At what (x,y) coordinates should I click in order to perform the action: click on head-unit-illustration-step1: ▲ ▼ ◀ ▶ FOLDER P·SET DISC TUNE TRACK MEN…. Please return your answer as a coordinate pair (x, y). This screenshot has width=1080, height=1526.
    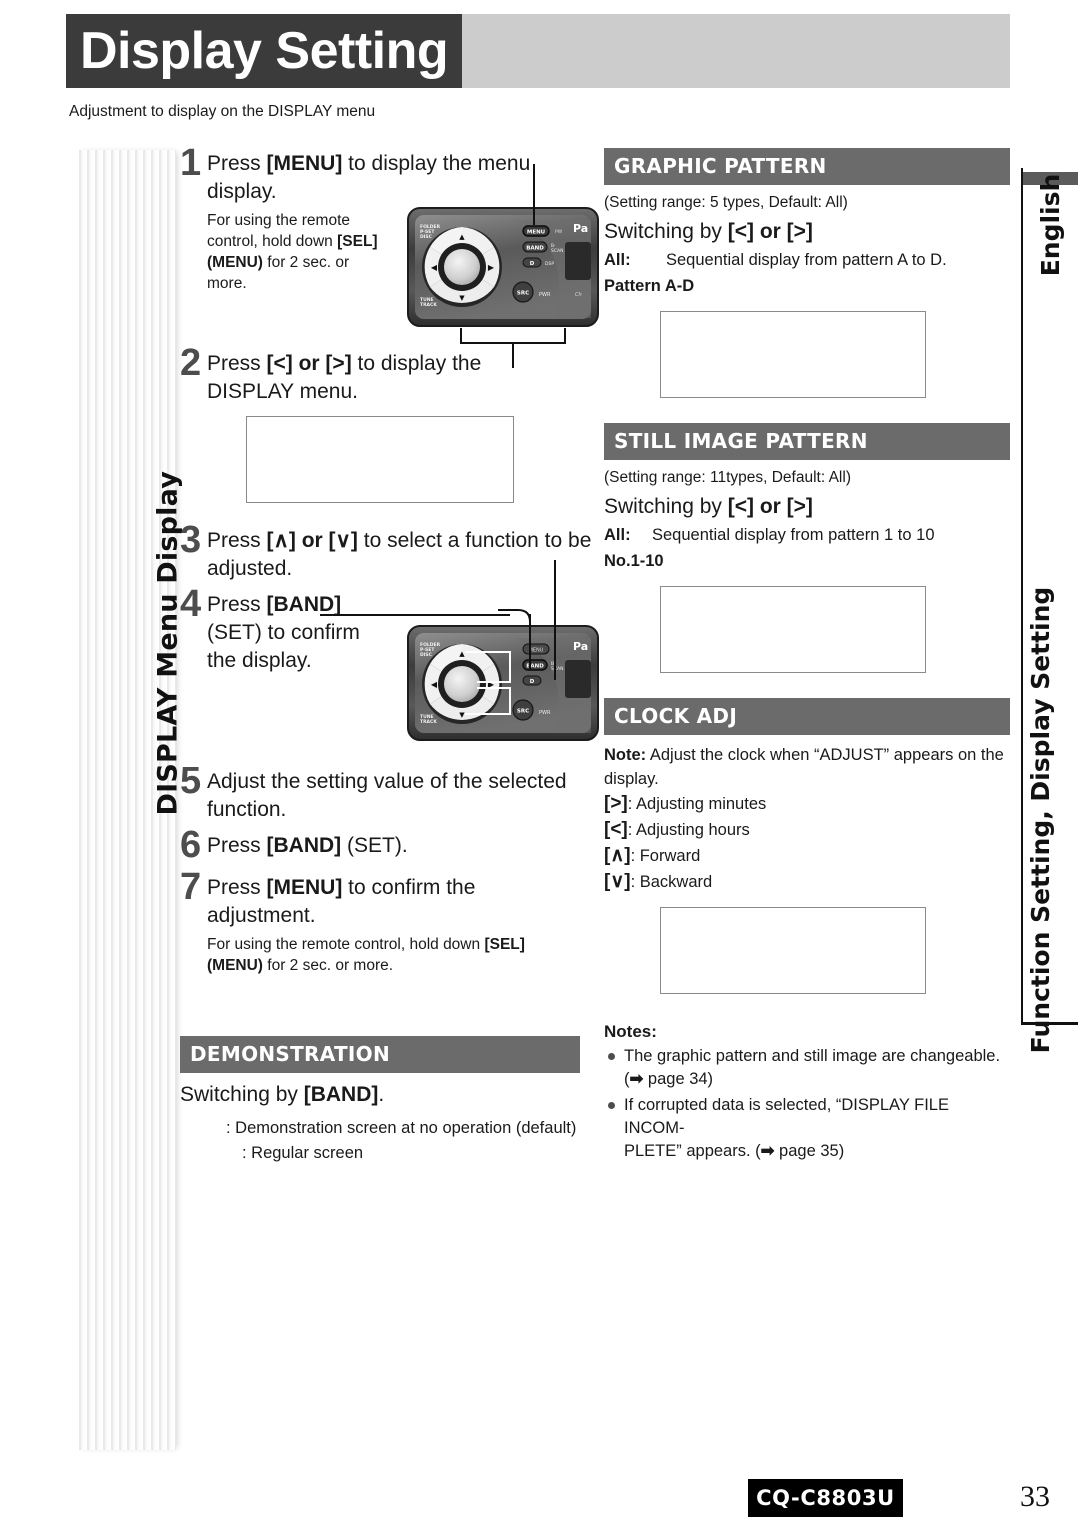
    Looking at the image, I should click on (503, 267).